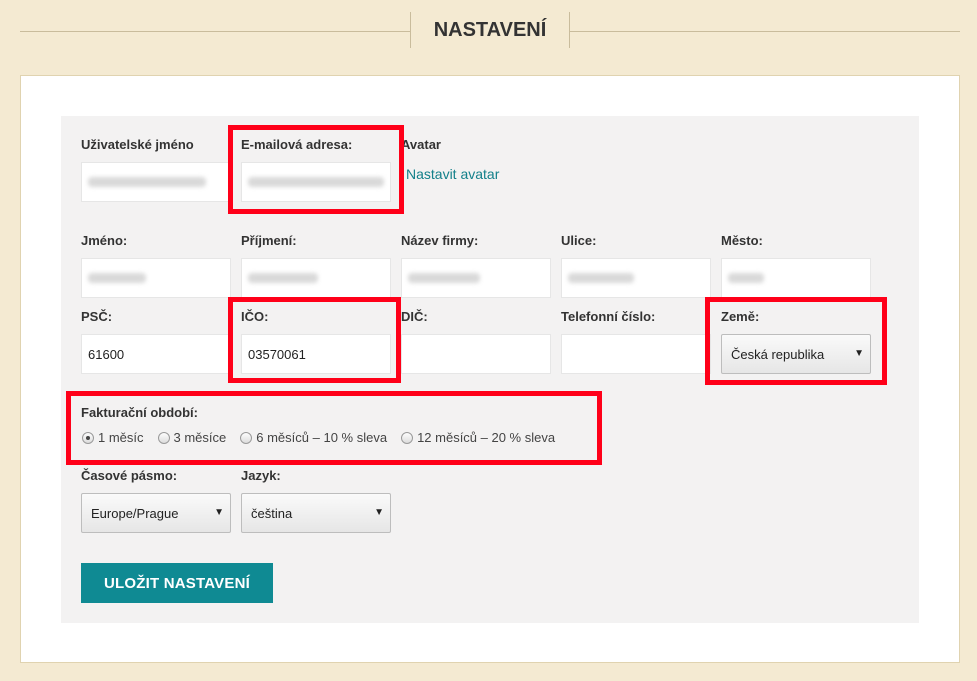 Image resolution: width=977 pixels, height=681 pixels. I want to click on city-label: Město:, so click(742, 240).